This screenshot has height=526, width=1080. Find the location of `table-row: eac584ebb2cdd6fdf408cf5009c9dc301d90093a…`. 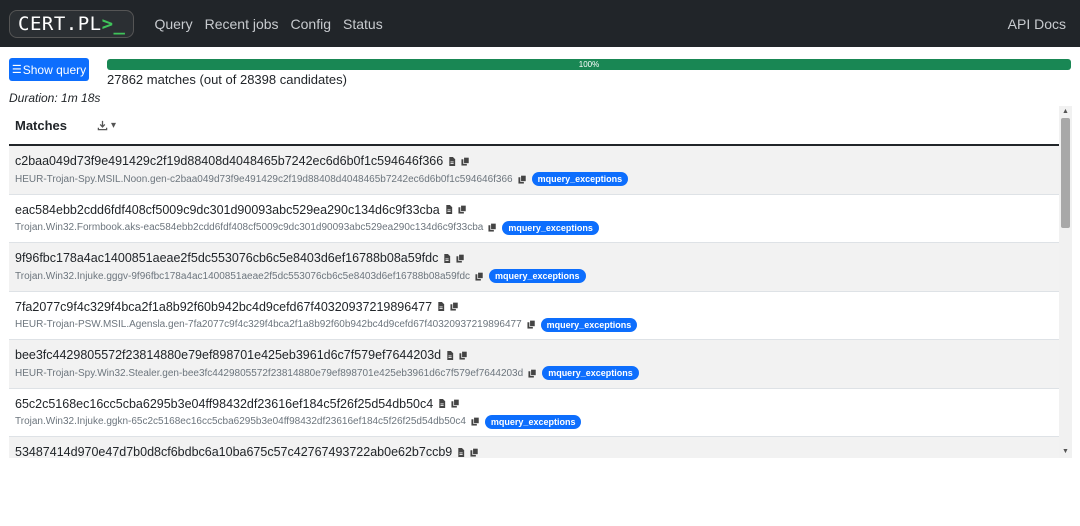

table-row: eac584ebb2cdd6fdf408cf5009c9dc301d90093a… is located at coordinates (534, 219).